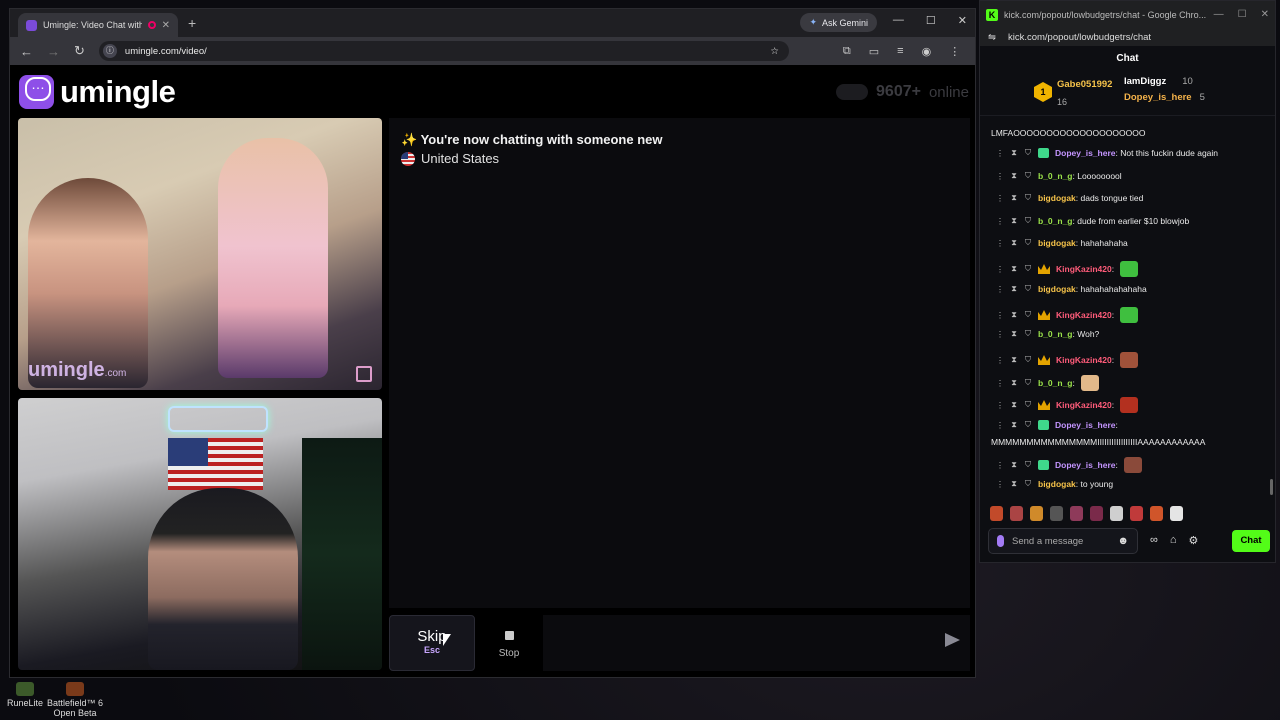  What do you see at coordinates (756, 643) in the screenshot?
I see `message-input` at bounding box center [756, 643].